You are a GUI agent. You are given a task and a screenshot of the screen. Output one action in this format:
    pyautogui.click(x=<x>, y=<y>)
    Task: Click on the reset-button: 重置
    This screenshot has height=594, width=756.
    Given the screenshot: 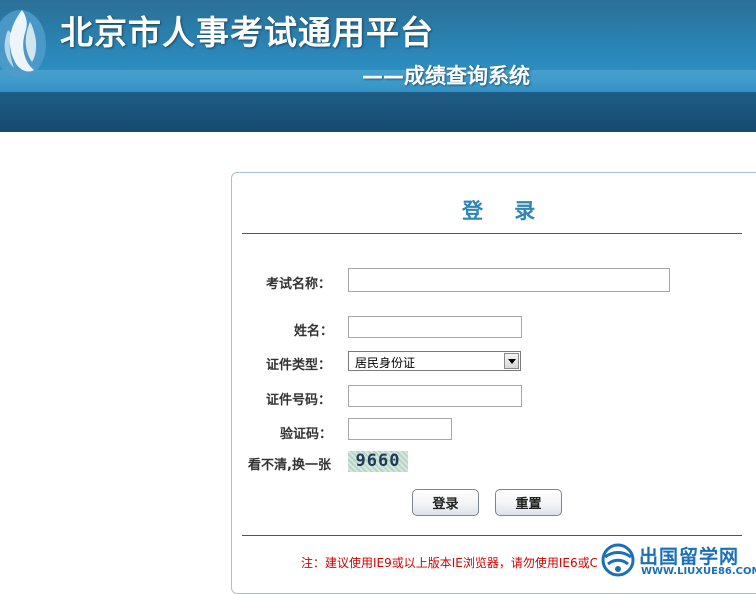 What is the action you would take?
    pyautogui.click(x=528, y=502)
    